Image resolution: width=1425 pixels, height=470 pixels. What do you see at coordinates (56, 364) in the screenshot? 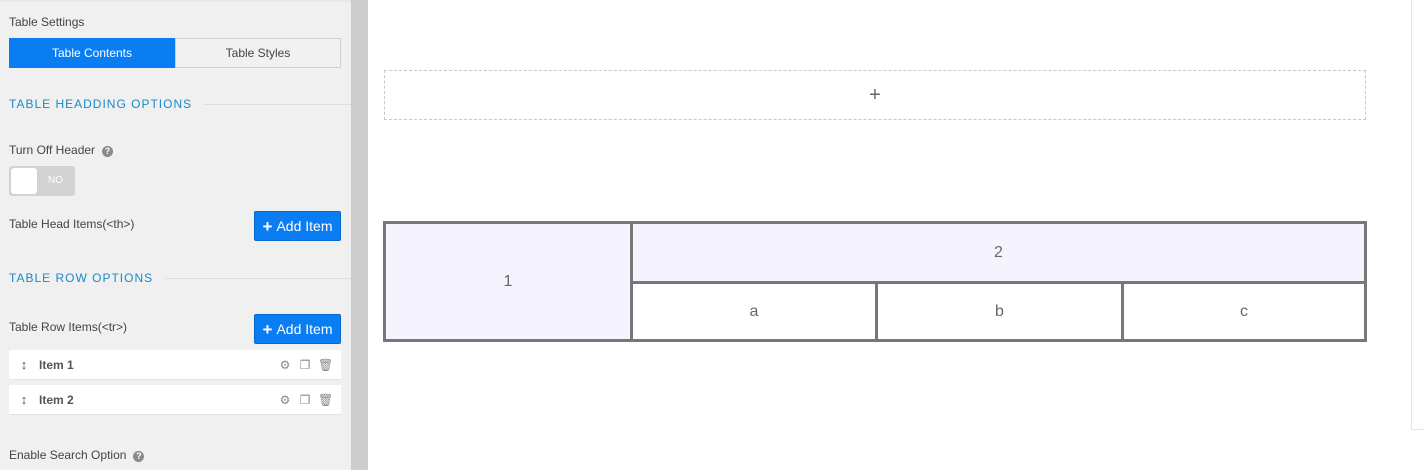
I see `row-item-label: Item 1` at bounding box center [56, 364].